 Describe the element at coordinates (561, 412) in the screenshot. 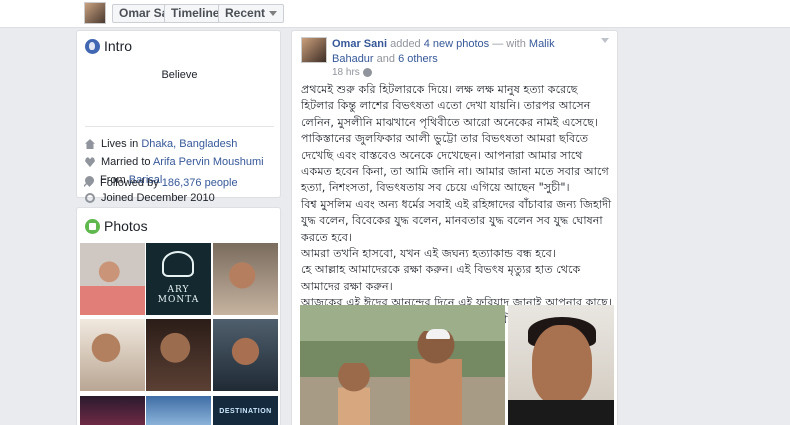

I see `photo-shirt` at that location.